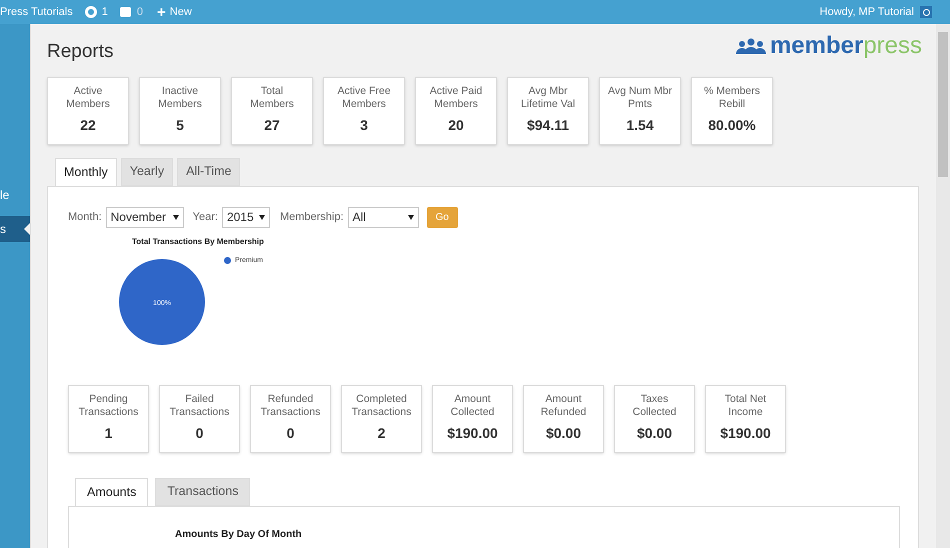 The height and width of the screenshot is (548, 950). I want to click on page-title: Reports, so click(80, 52).